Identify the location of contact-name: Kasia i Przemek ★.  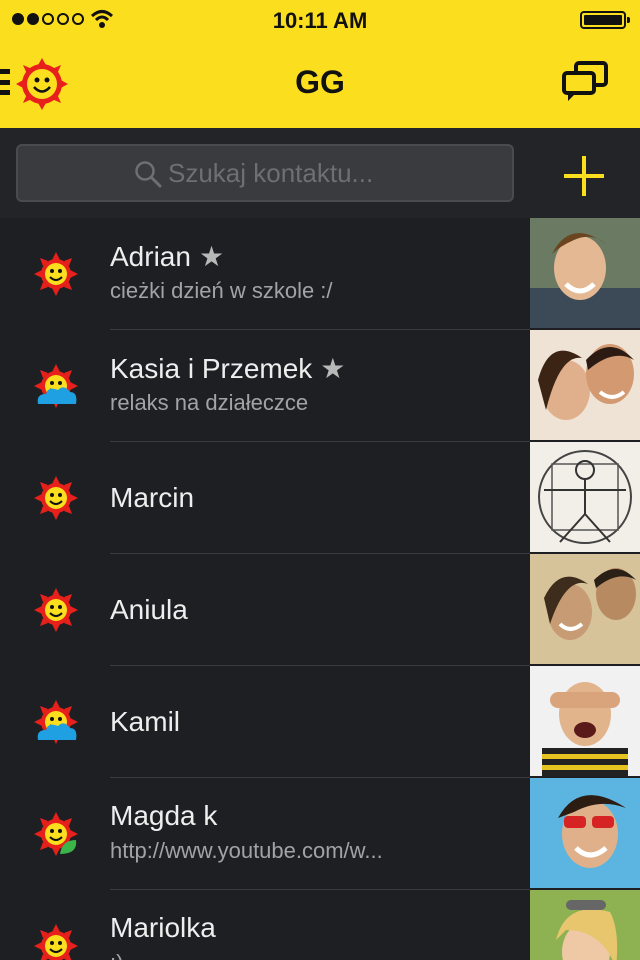
(228, 368).